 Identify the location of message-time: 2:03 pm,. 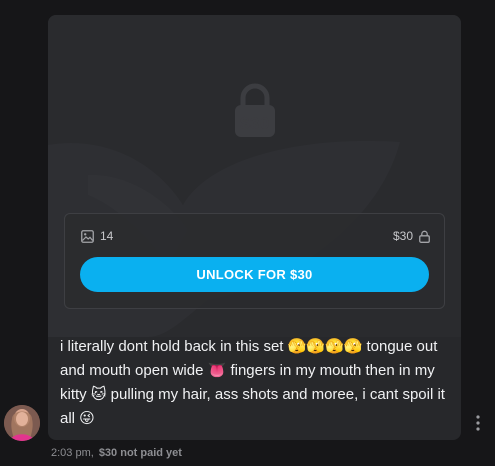
(72, 453).